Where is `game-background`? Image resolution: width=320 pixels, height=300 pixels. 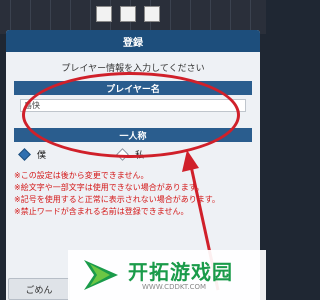 game-background is located at coordinates (133, 17).